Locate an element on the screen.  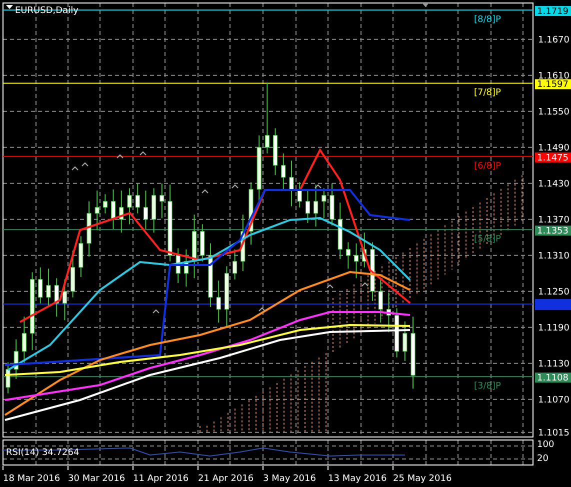
price-axis-label: 1.1610 is located at coordinates (554, 76).